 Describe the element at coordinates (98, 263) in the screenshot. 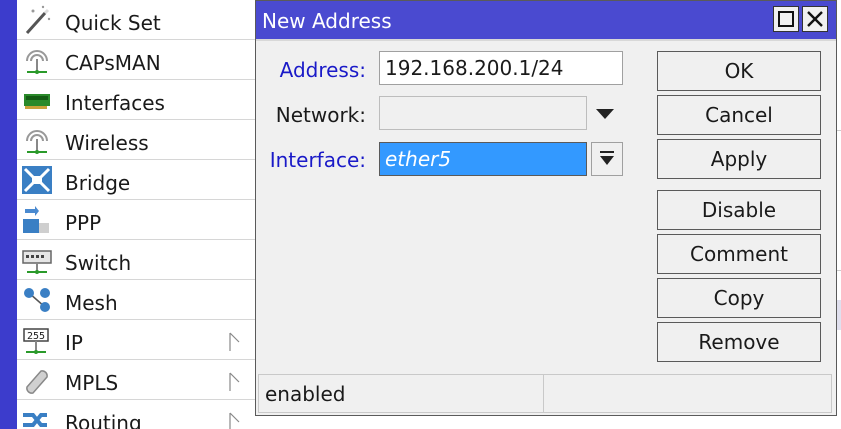

I see `menu-label: Switch` at that location.